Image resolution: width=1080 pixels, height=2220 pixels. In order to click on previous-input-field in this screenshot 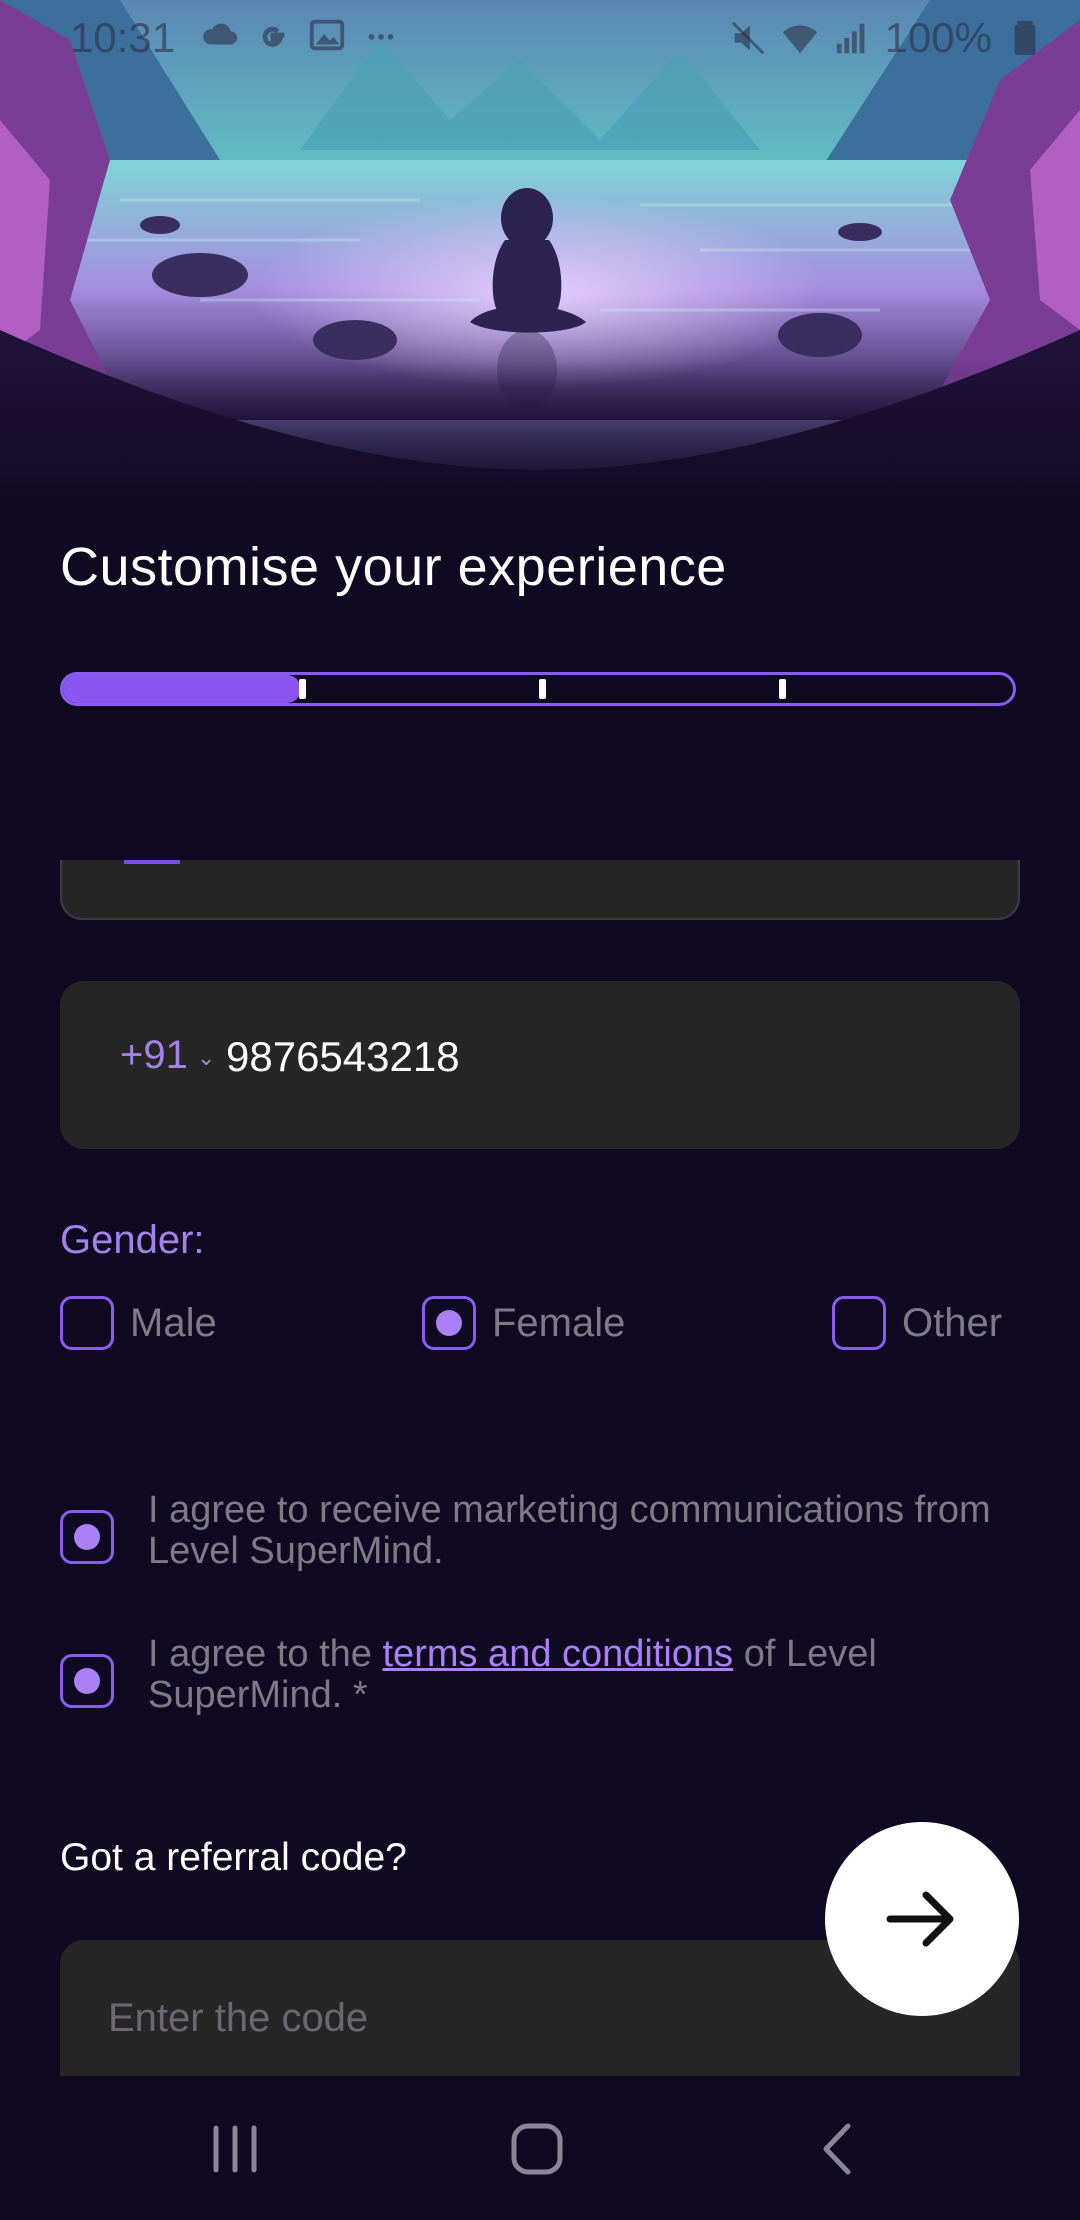, I will do `click(540, 890)`.